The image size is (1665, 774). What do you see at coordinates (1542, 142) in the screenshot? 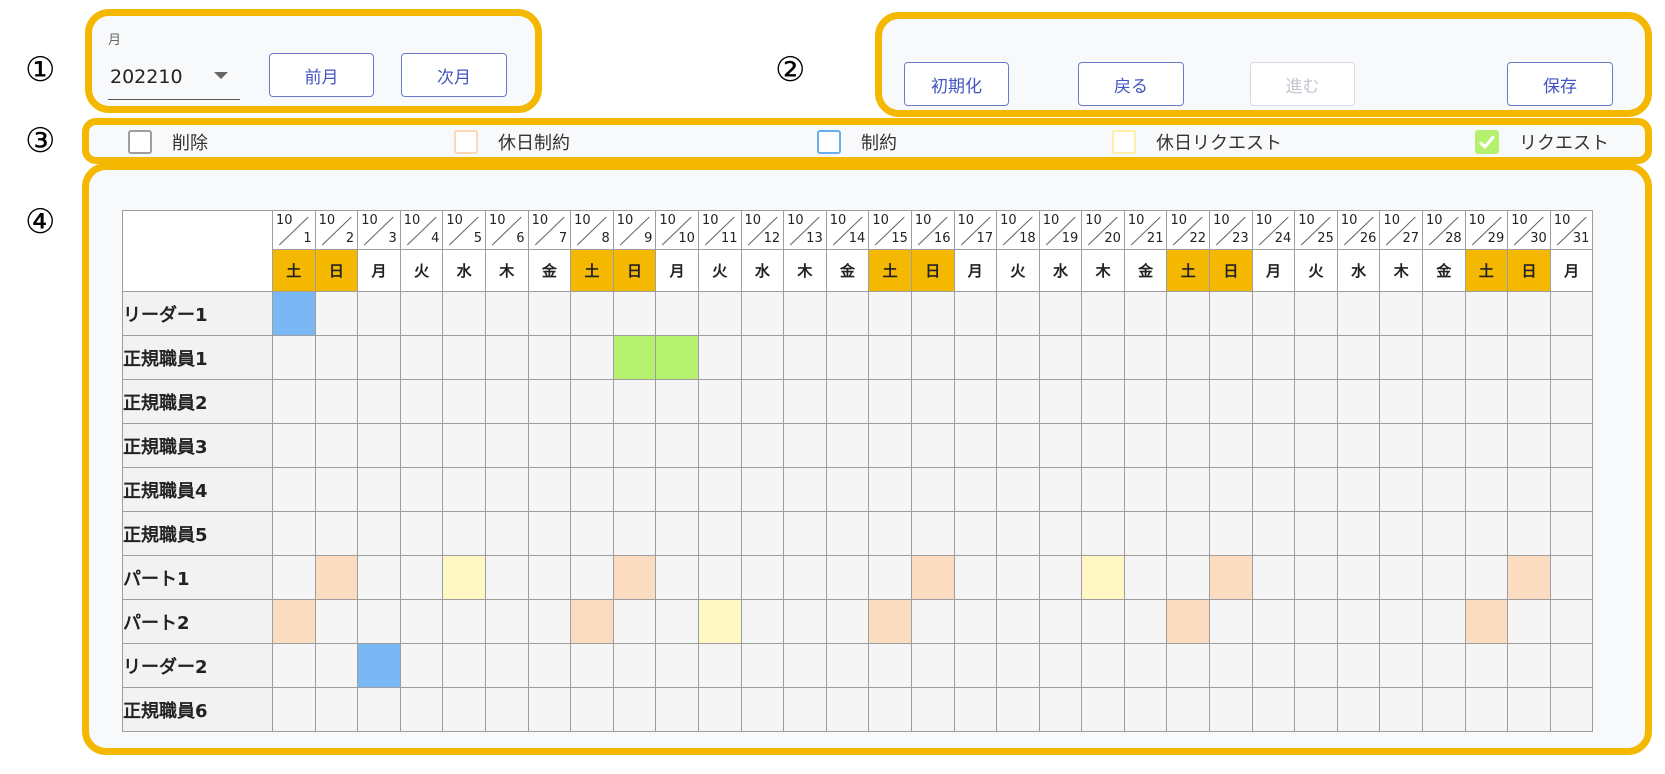
I see `legend-request: リクエスト` at bounding box center [1542, 142].